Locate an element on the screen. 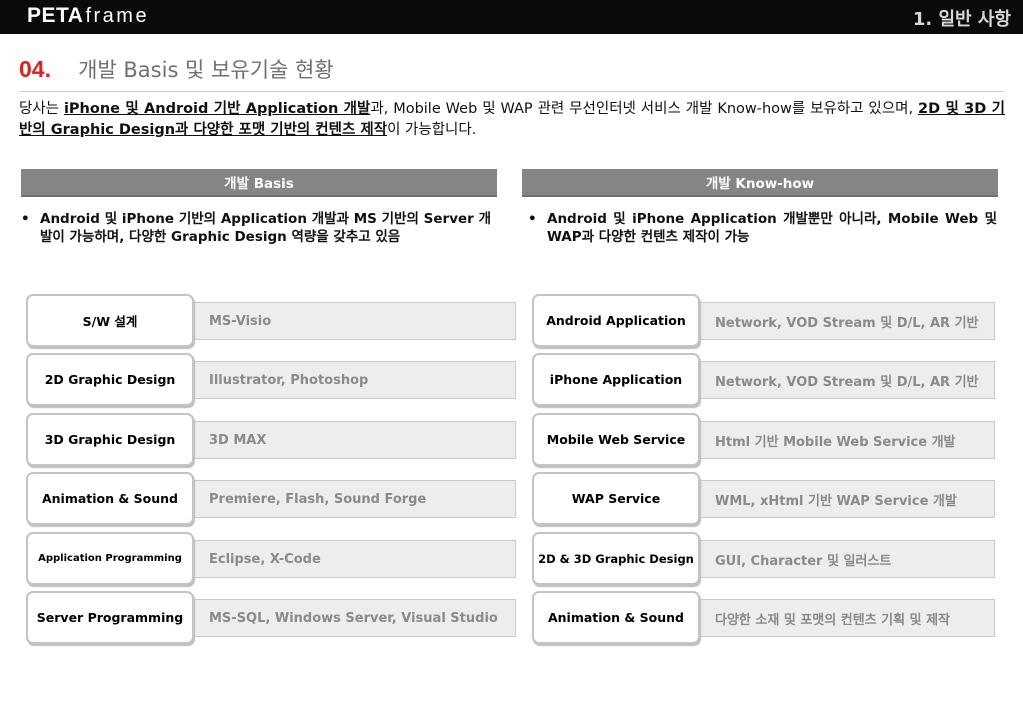 Image resolution: width=1023 pixels, height=708 pixels. right-panel-header: 개발 Know-how is located at coordinates (760, 183).